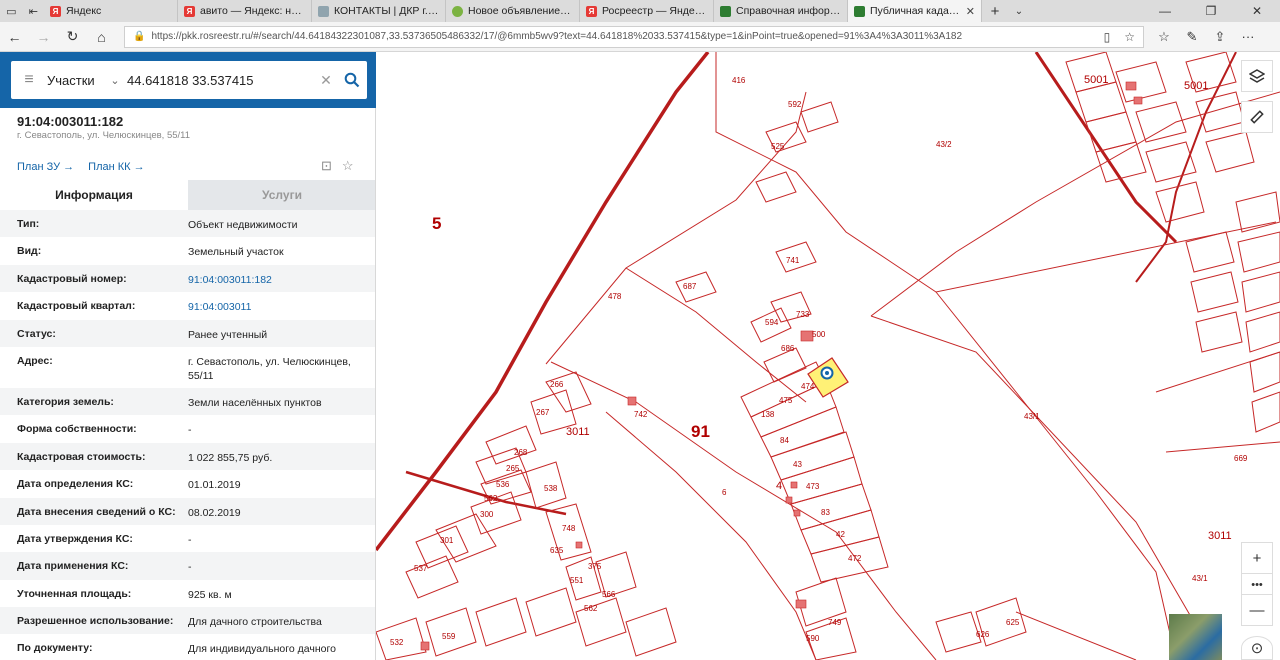 The image size is (1280, 660). I want to click on zoom-to-object-icon: ⊡, so click(326, 166).